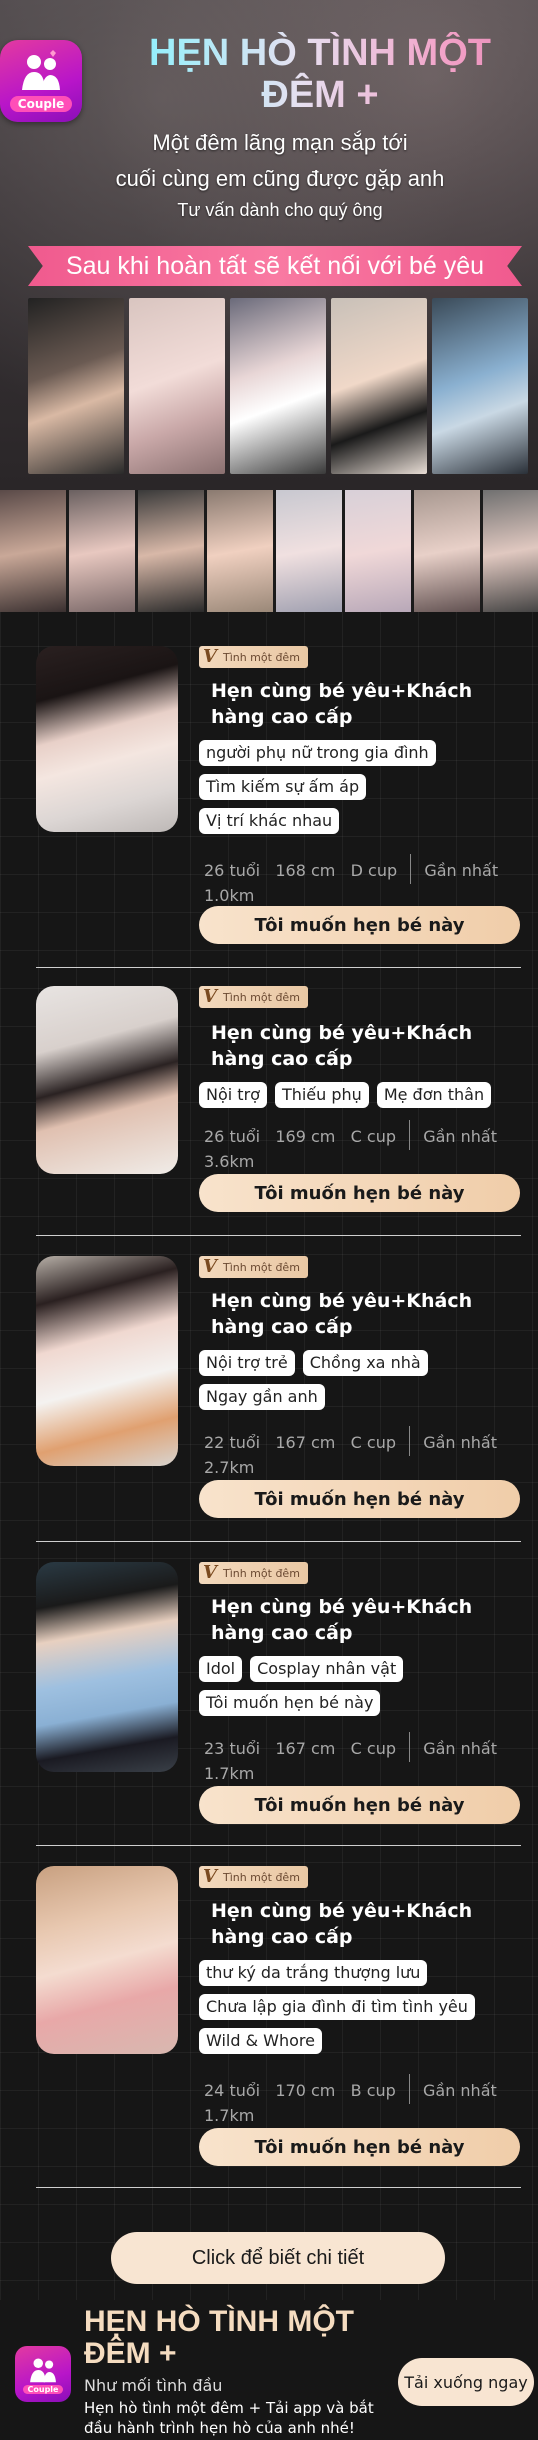  Describe the element at coordinates (280, 178) in the screenshot. I see `hero-line-2: cuối cùng em cũng được gặp anh` at that location.